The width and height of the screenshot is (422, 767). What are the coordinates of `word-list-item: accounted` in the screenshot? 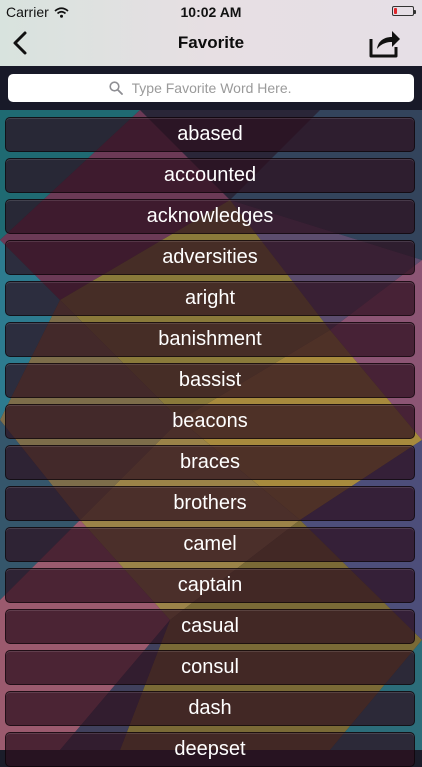 It's located at (210, 175).